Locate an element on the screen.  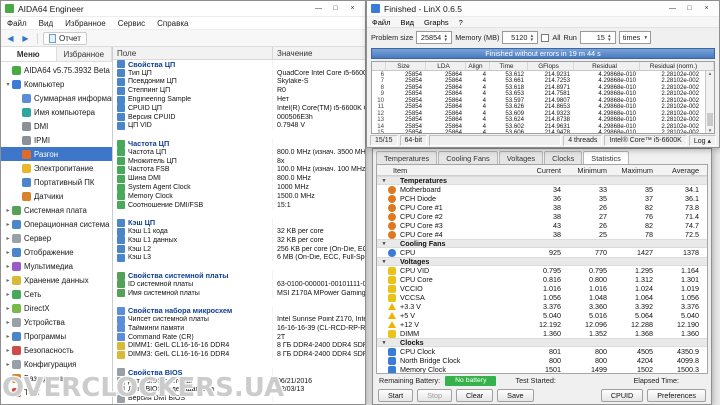
tree-item: ▸ Сервер is located at coordinates (56, 238).